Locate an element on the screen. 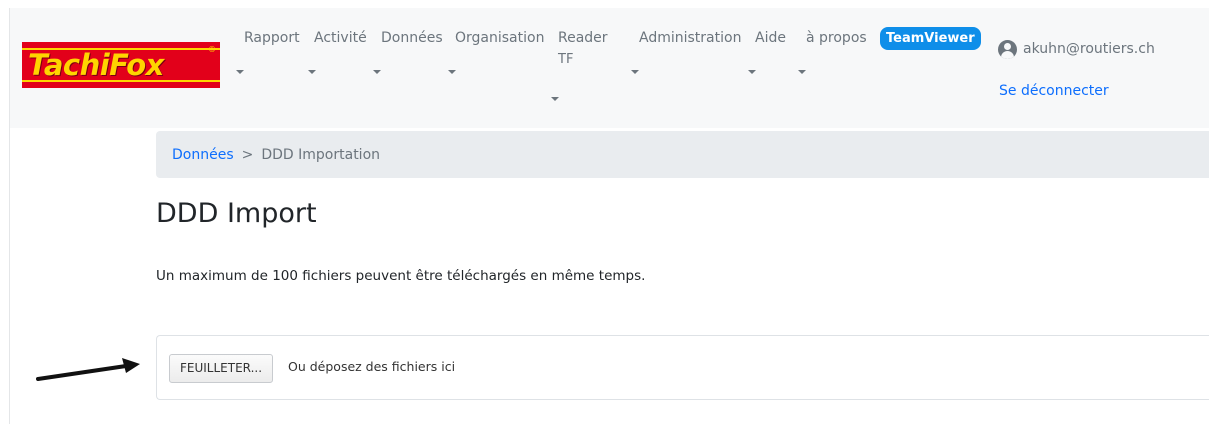  breadcrumb: Données > DDD Importation is located at coordinates (682, 154).